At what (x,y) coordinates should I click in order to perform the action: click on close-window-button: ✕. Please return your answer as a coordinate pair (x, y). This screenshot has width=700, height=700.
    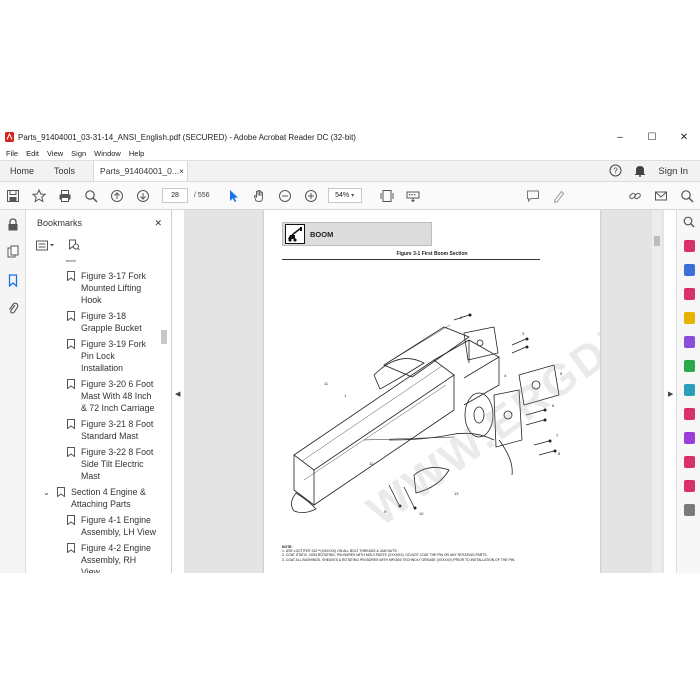
    Looking at the image, I should click on (684, 137).